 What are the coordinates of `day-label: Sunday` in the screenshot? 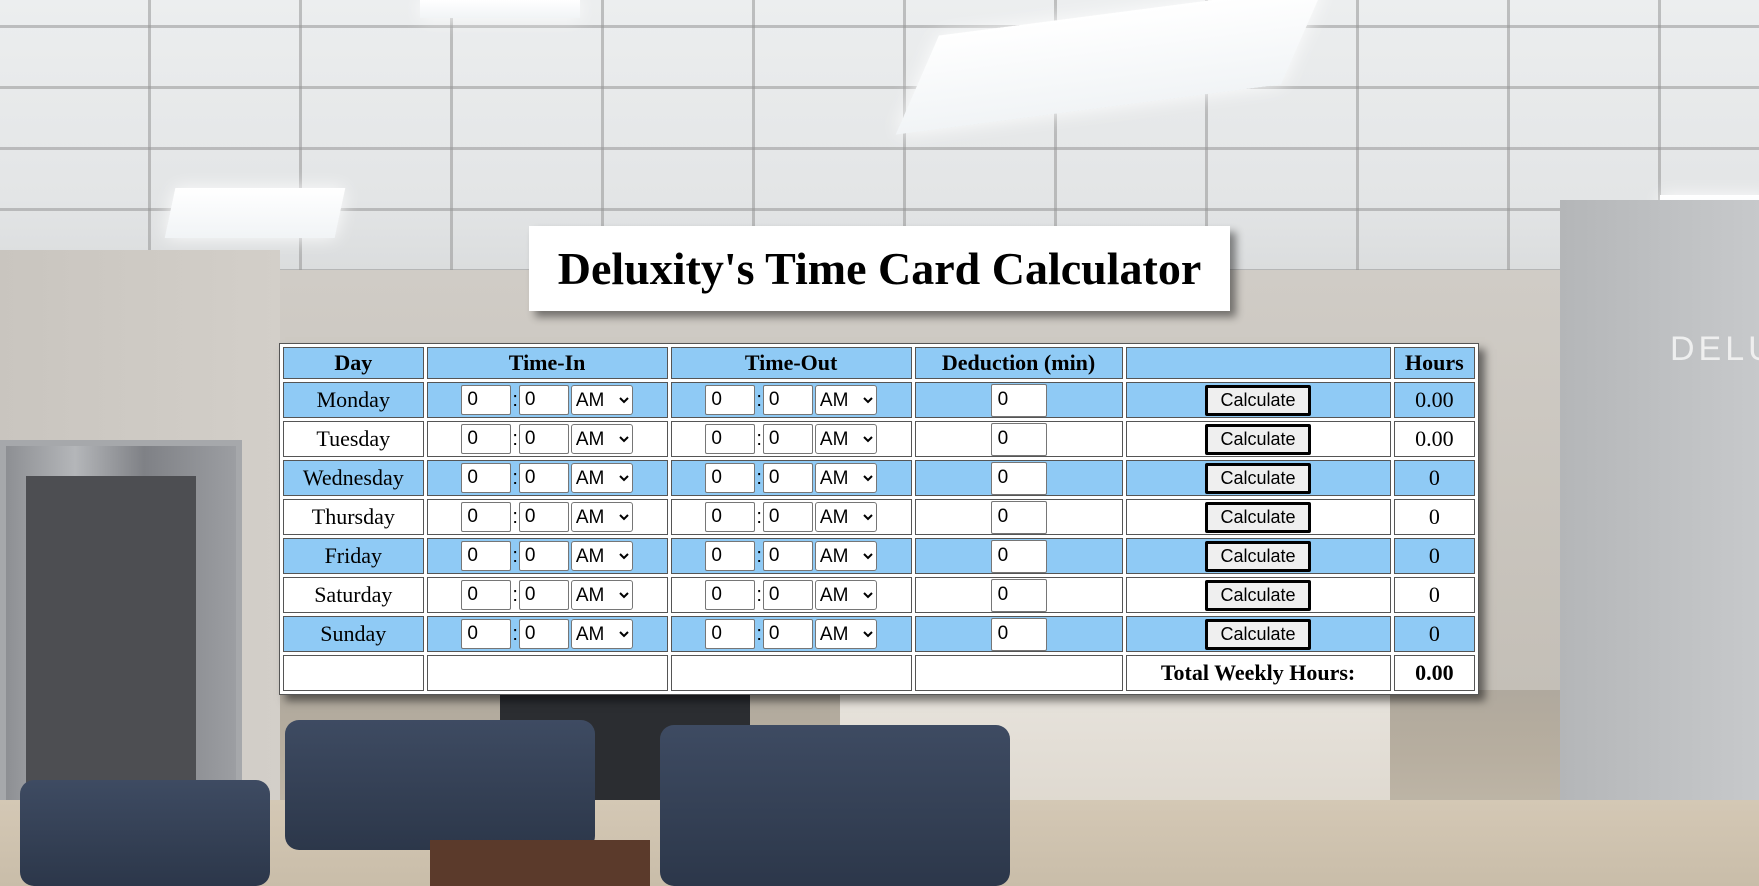 It's located at (353, 634).